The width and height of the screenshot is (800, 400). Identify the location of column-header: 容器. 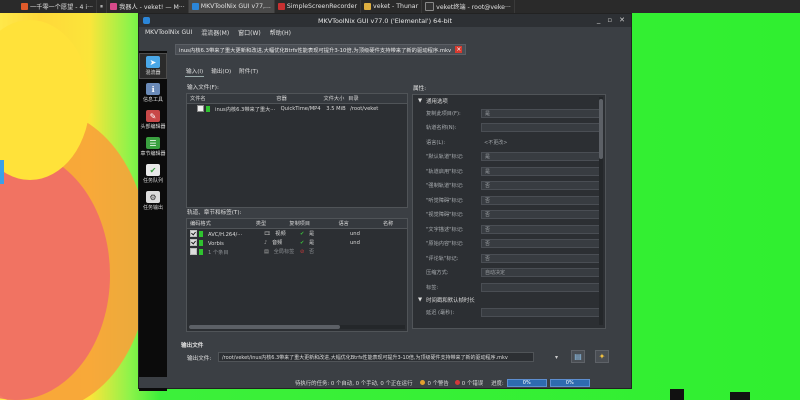
(296, 98).